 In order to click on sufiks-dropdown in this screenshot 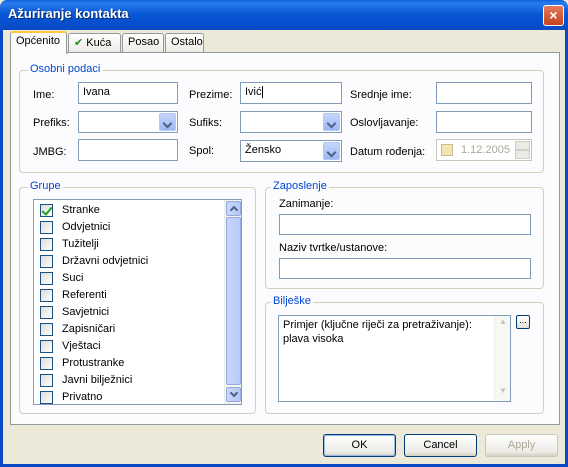, I will do `click(291, 122)`.